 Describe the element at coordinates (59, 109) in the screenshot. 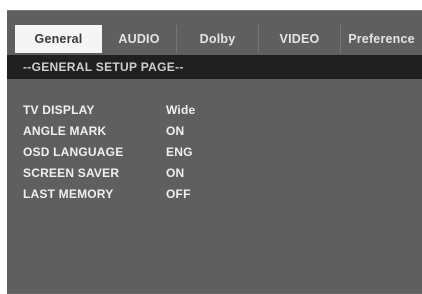

I see `setting-label: TV DISPLAY` at that location.